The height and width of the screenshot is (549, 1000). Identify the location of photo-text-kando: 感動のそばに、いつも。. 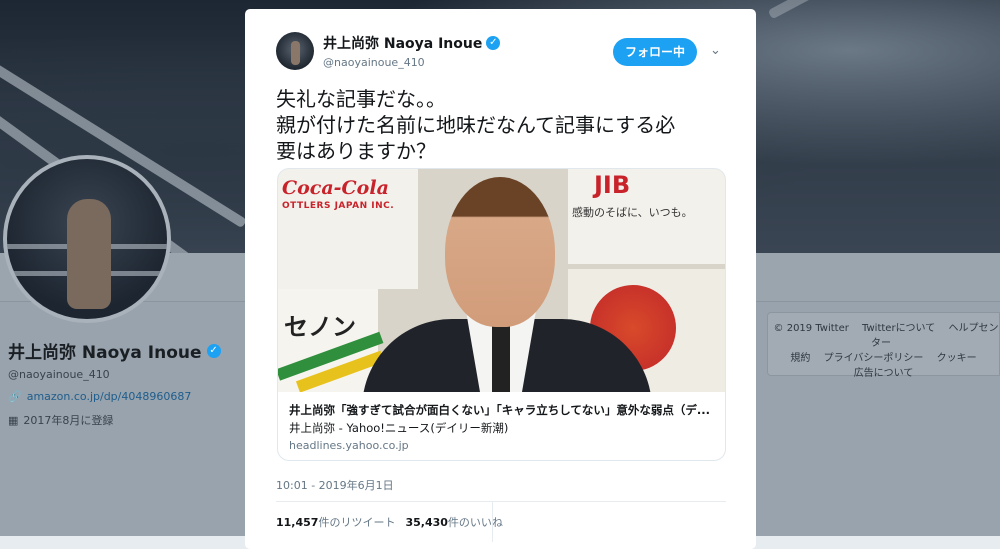
(632, 212).